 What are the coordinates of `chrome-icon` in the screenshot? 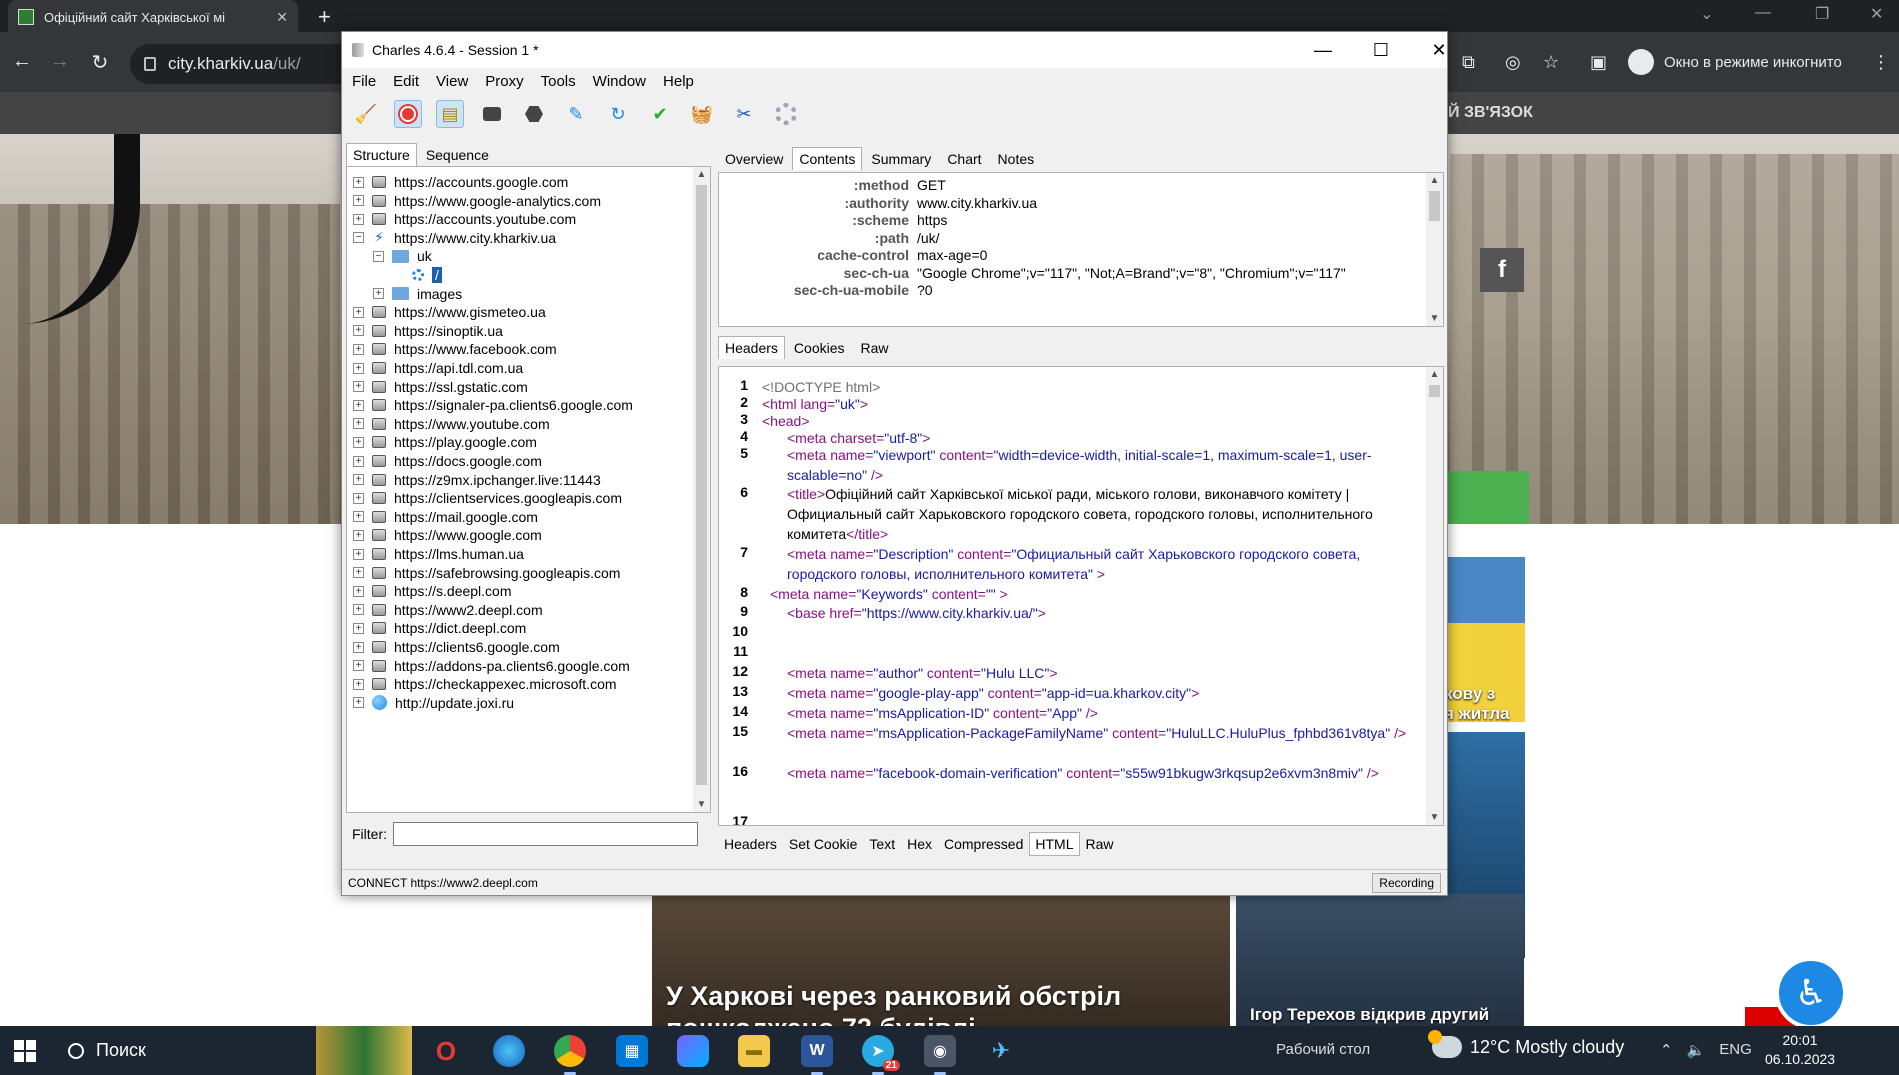 It's located at (570, 1055).